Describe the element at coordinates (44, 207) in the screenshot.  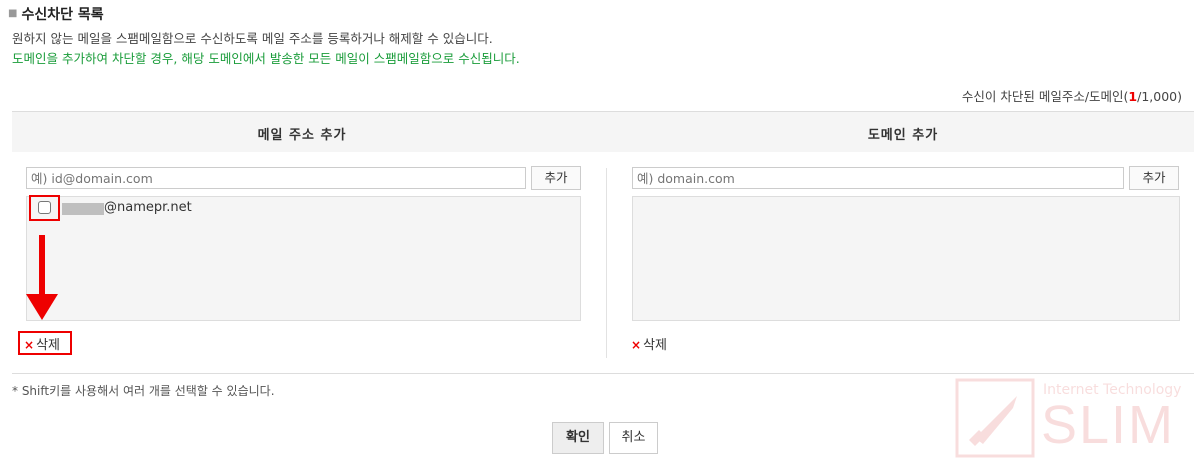
I see `email-item-checkbox` at that location.